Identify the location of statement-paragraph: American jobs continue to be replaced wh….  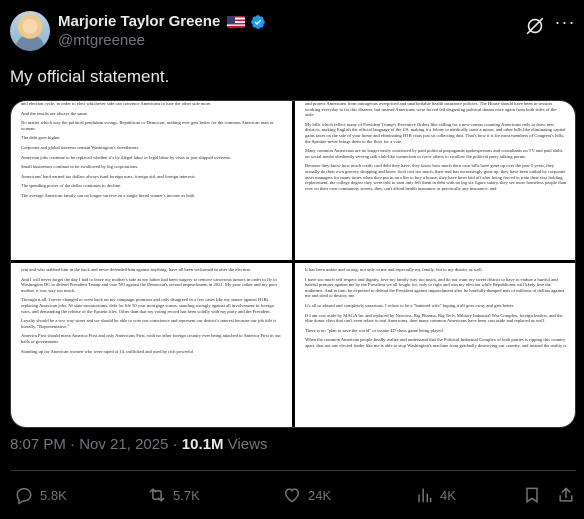
(126, 157).